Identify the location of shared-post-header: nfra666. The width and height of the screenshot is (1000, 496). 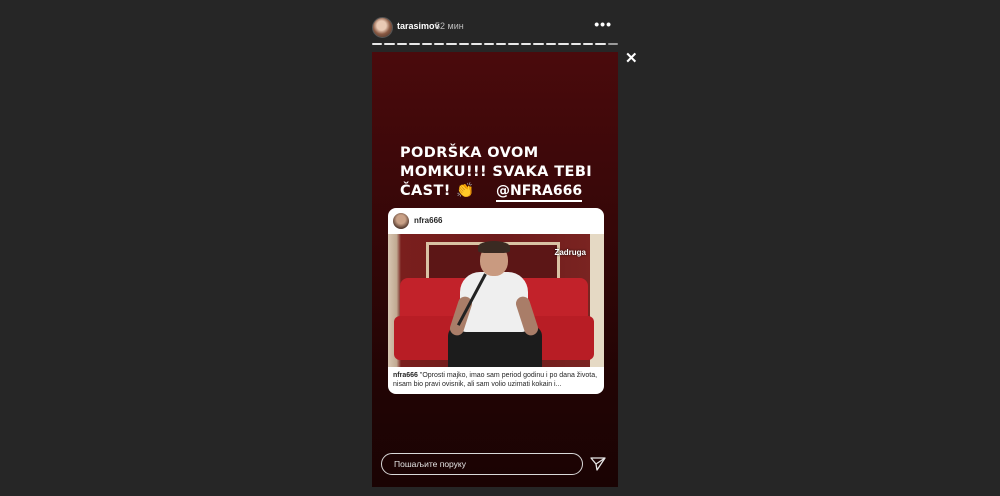
(496, 221).